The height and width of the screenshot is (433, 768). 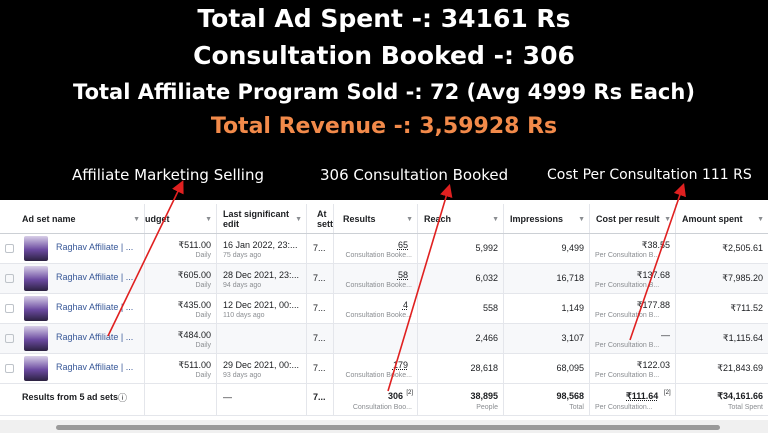 What do you see at coordinates (653, 305) in the screenshot?
I see `cost-per-result-value: ₹177.88` at bounding box center [653, 305].